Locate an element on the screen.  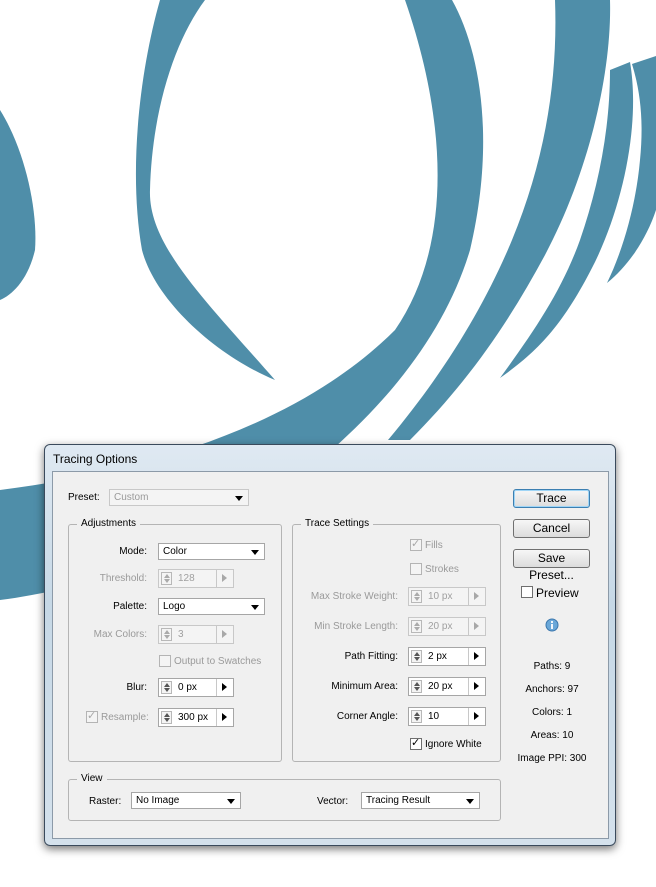
path-fitting-label: Path Fitting: is located at coordinates (371, 656).